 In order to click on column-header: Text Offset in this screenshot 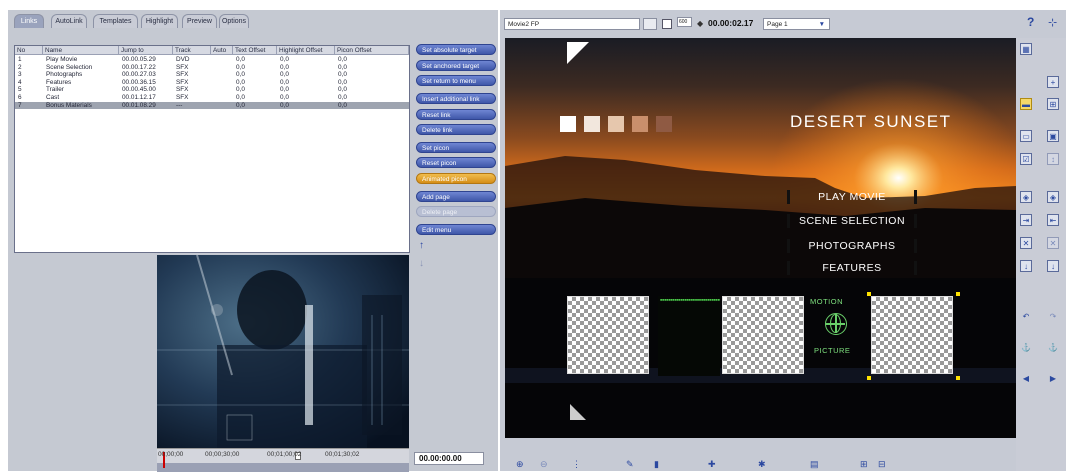, I will do `click(255, 50)`.